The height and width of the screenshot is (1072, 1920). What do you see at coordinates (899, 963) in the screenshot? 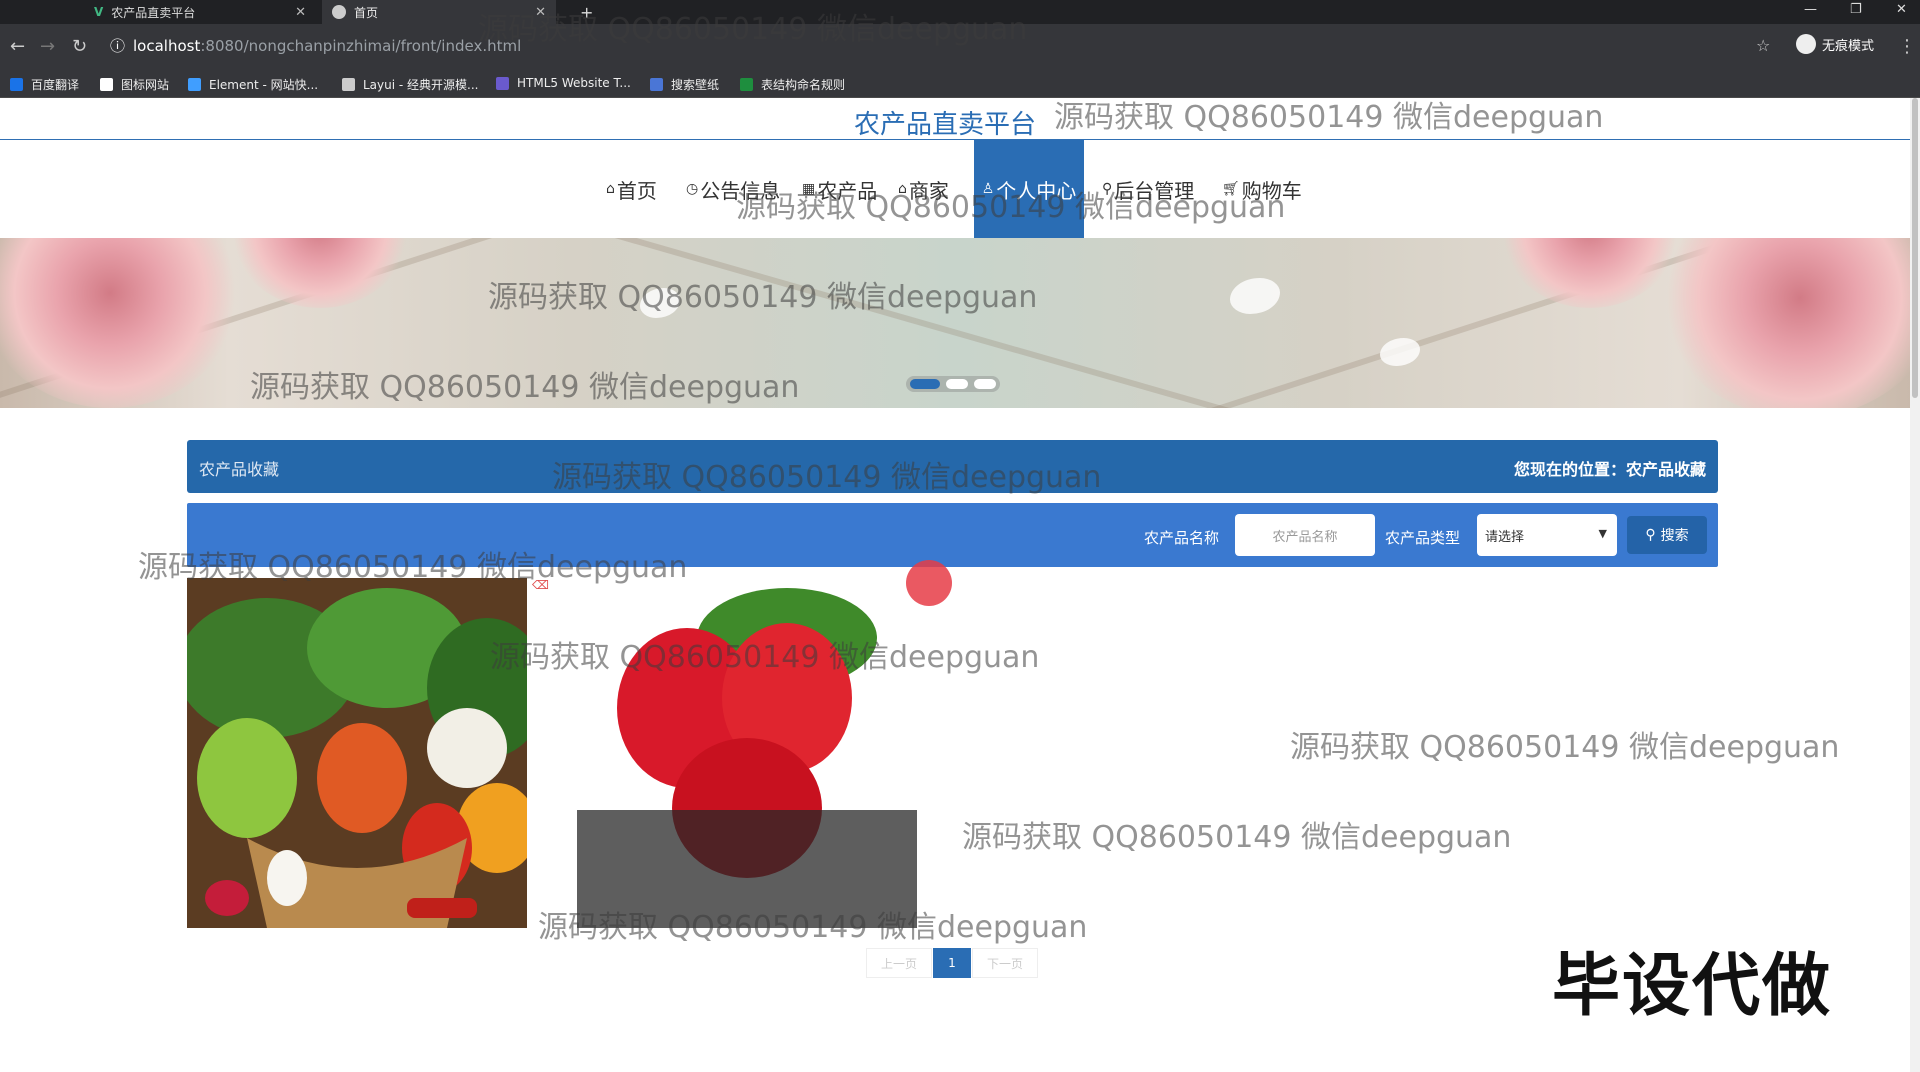
I see `pagination-prev: 上一页` at bounding box center [899, 963].